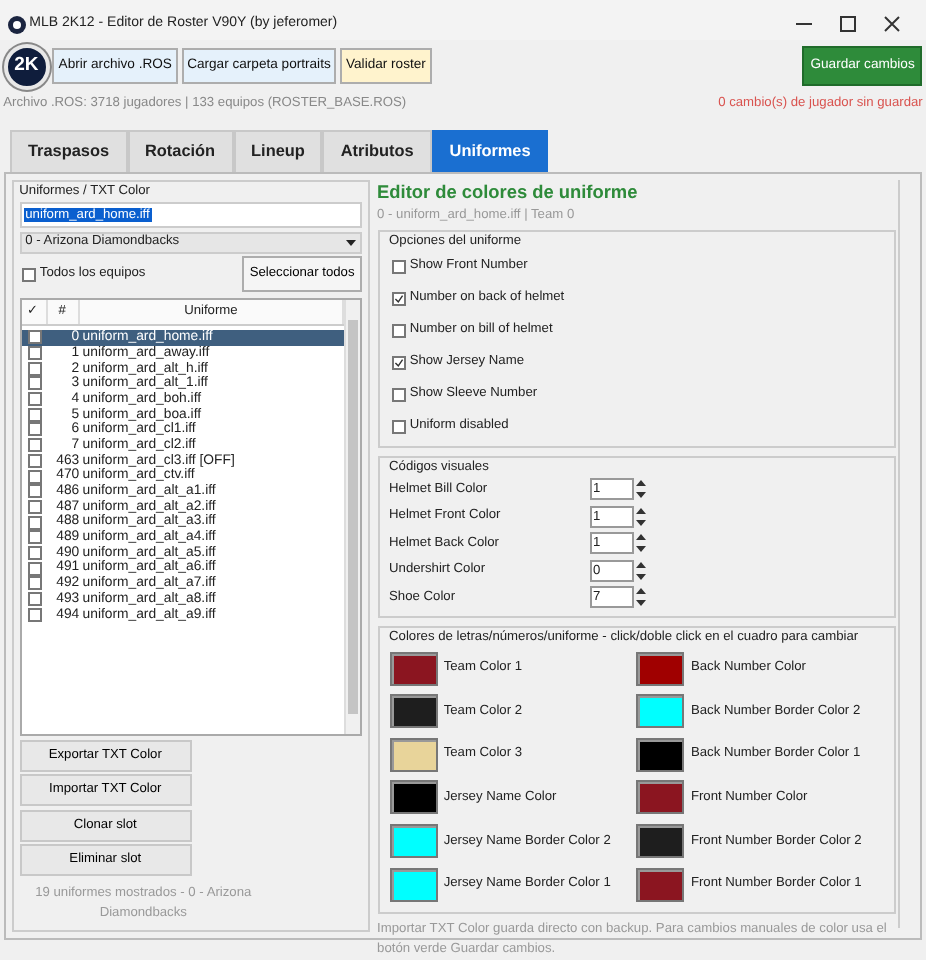  I want to click on caret-icon, so click(351, 242).